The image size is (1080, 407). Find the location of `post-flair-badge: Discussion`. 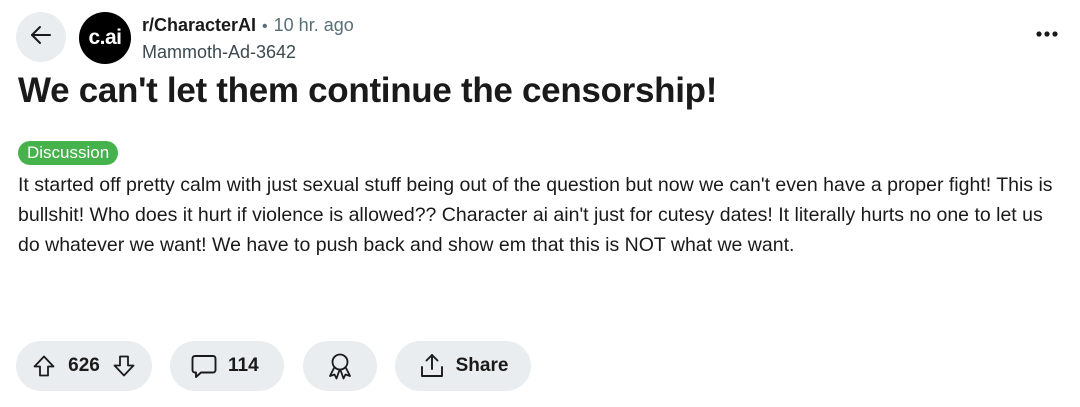

post-flair-badge: Discussion is located at coordinates (68, 153).